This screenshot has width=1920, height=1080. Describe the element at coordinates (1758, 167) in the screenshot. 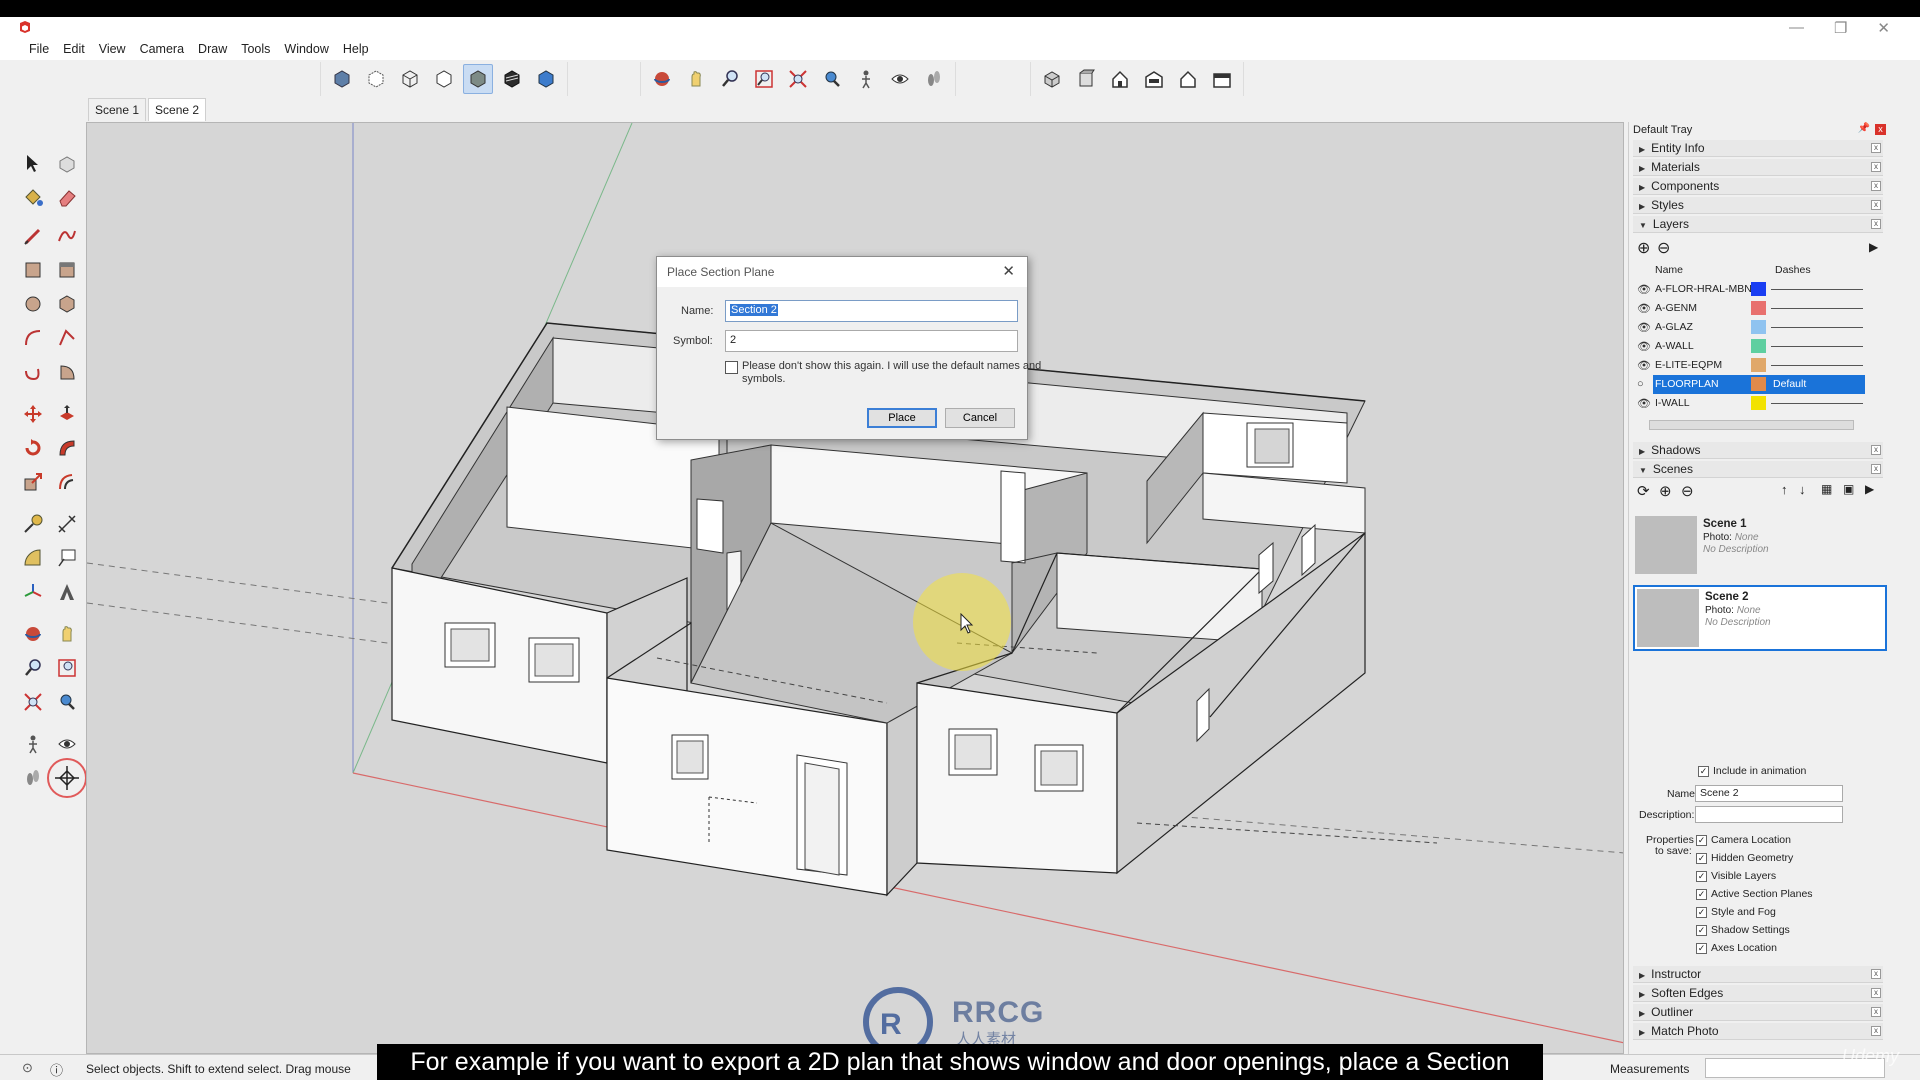

I see `panel-materials: ▶ Materials x` at that location.